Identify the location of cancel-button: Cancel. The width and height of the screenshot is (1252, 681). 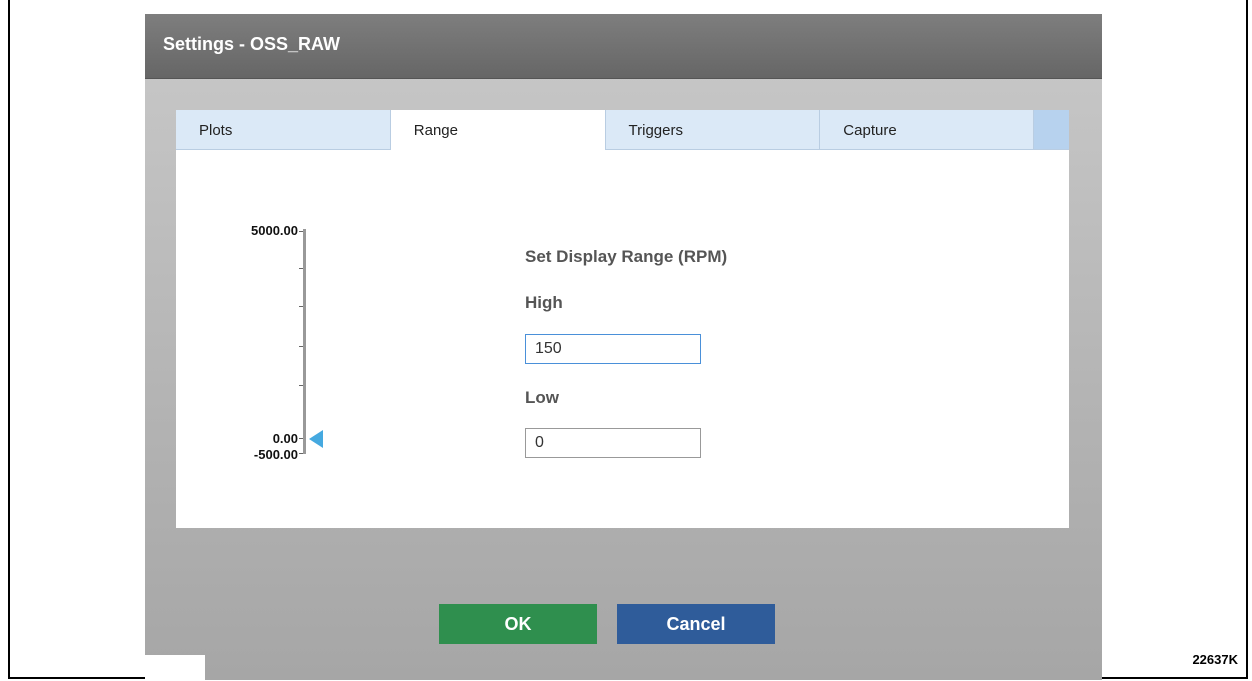
(696, 624).